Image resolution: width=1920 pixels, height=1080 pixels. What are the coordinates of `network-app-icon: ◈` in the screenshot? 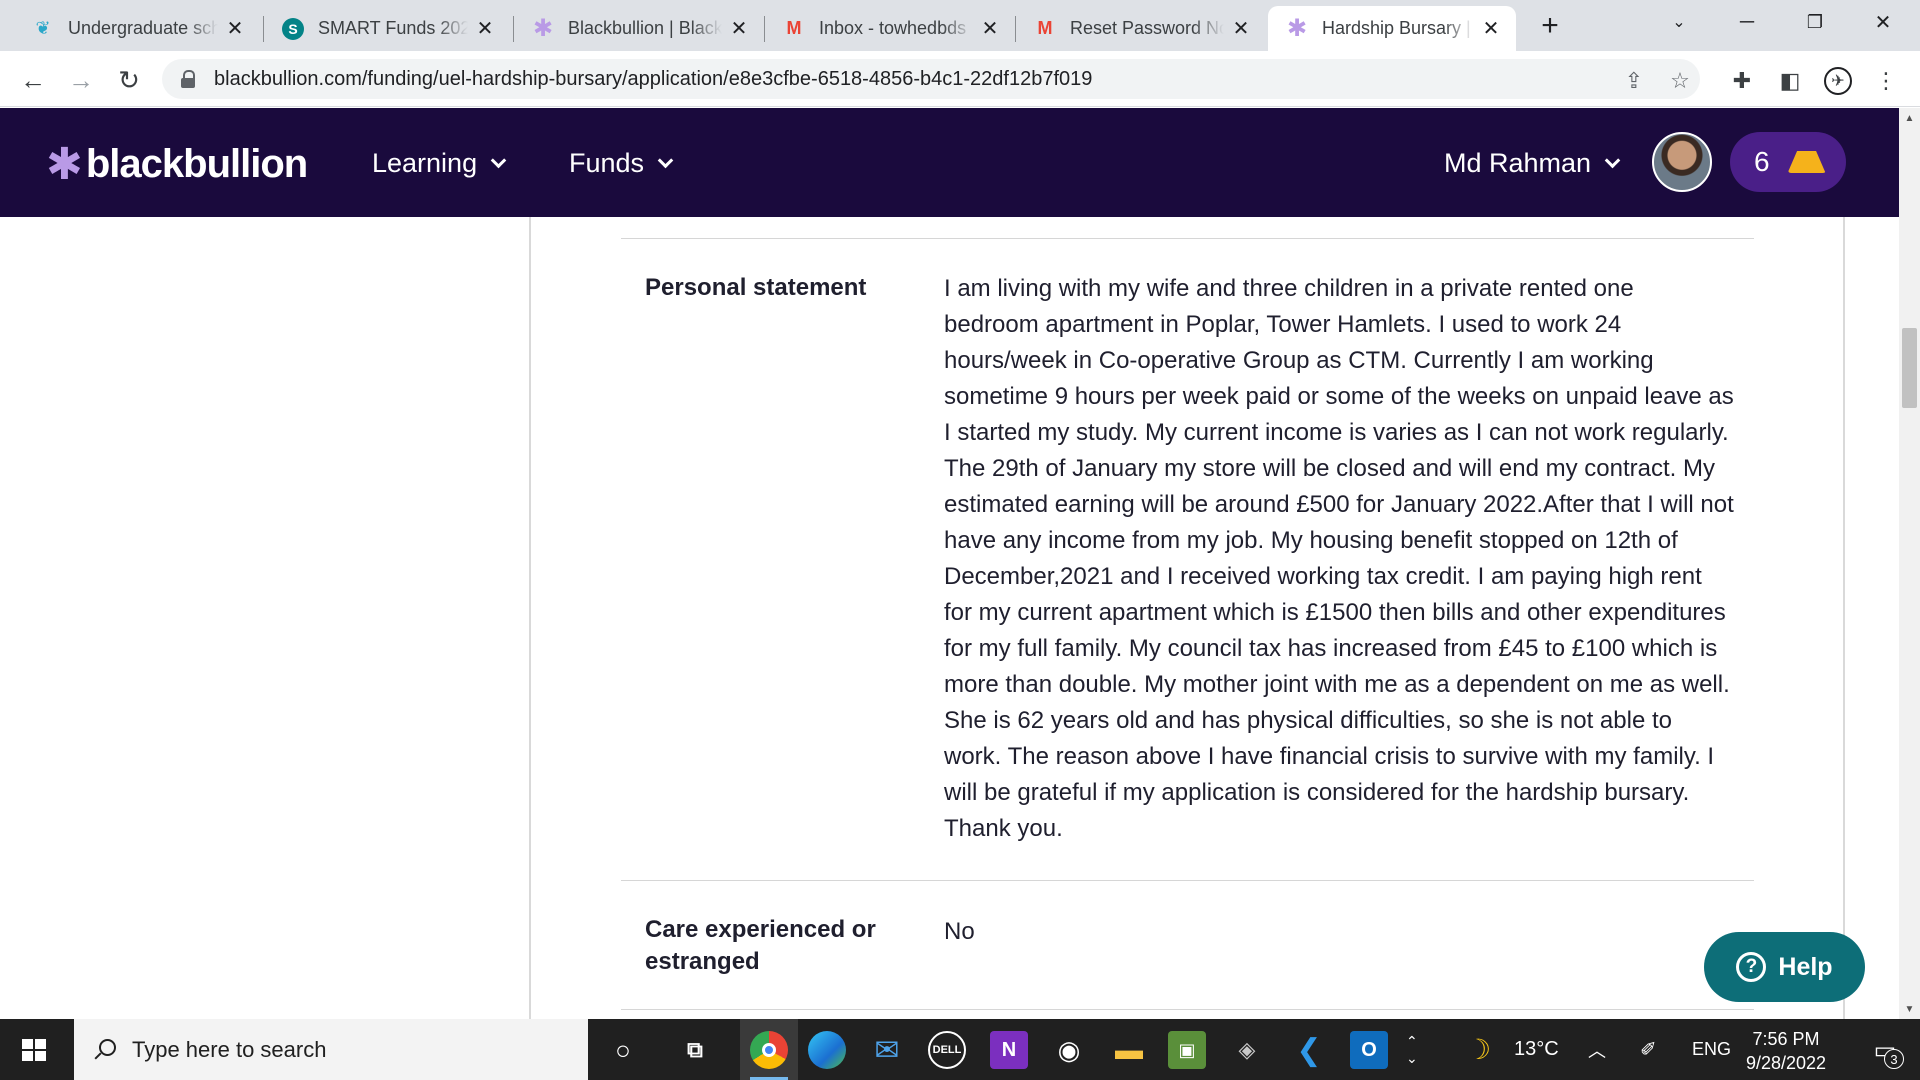 It's located at (1247, 1050).